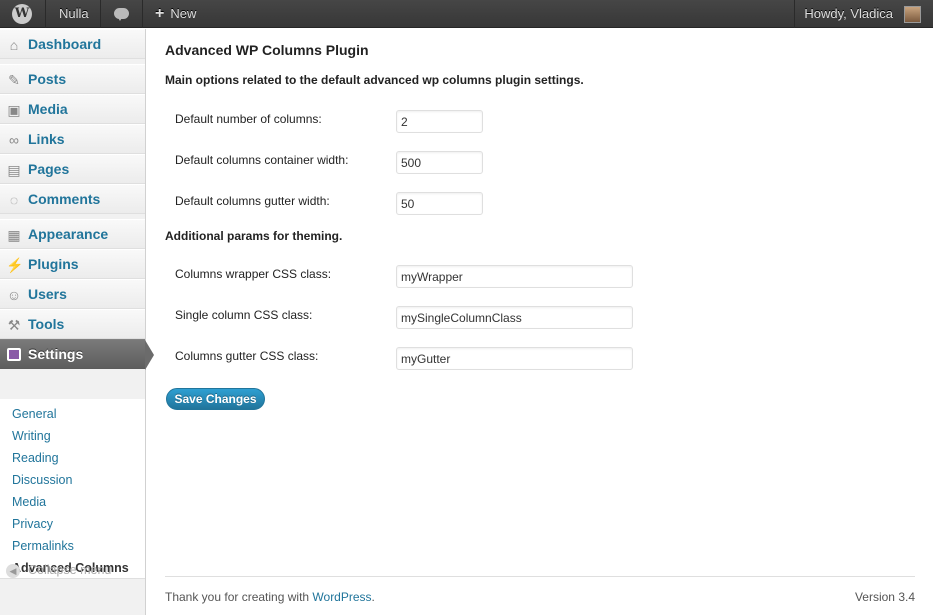 This screenshot has width=933, height=615. I want to click on admin-bar: W Nulla + New Howdy, Vladica, so click(466, 14).